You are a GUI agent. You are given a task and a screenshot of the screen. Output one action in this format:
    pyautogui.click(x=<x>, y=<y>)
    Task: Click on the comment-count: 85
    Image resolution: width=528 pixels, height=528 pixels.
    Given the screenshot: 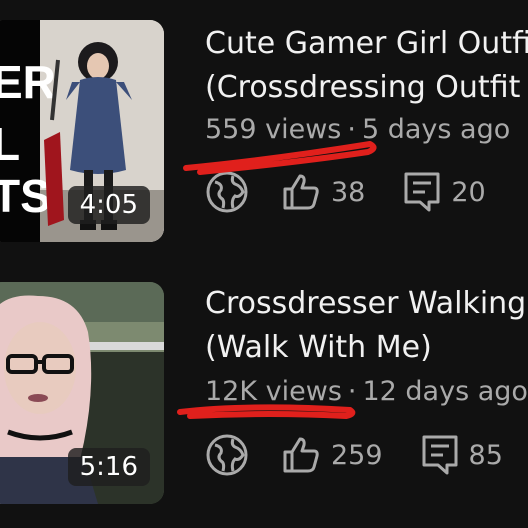 What is the action you would take?
    pyautogui.click(x=485, y=455)
    